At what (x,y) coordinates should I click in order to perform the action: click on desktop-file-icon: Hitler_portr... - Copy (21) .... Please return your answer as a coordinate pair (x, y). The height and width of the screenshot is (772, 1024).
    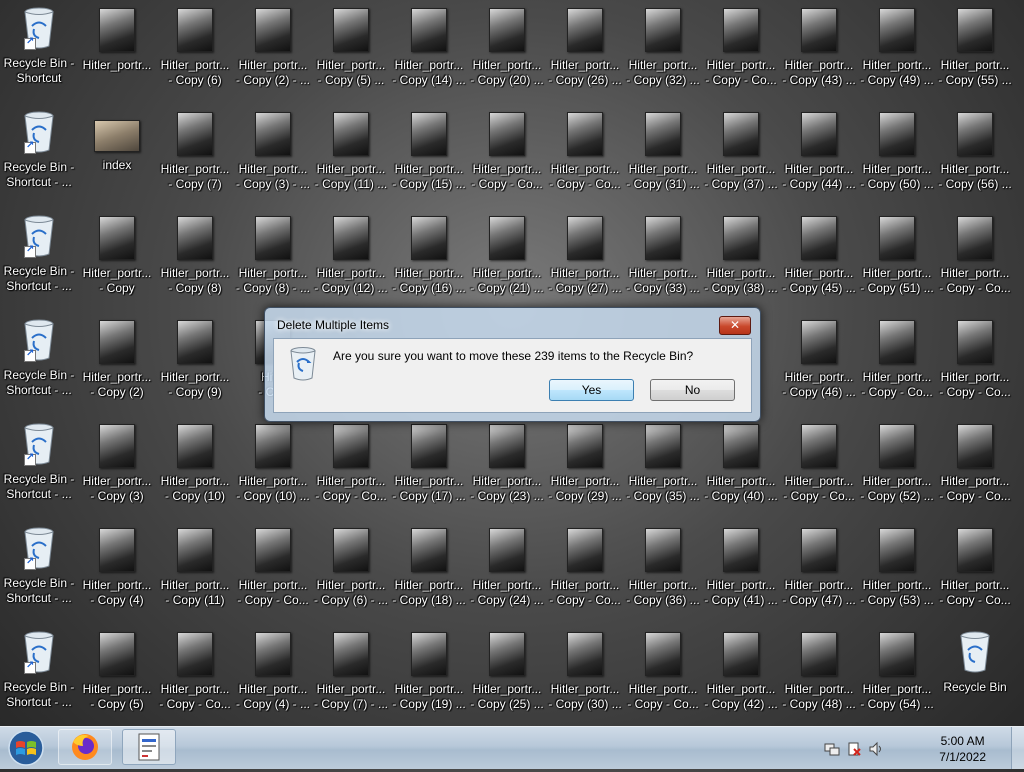
    Looking at the image, I should click on (507, 260).